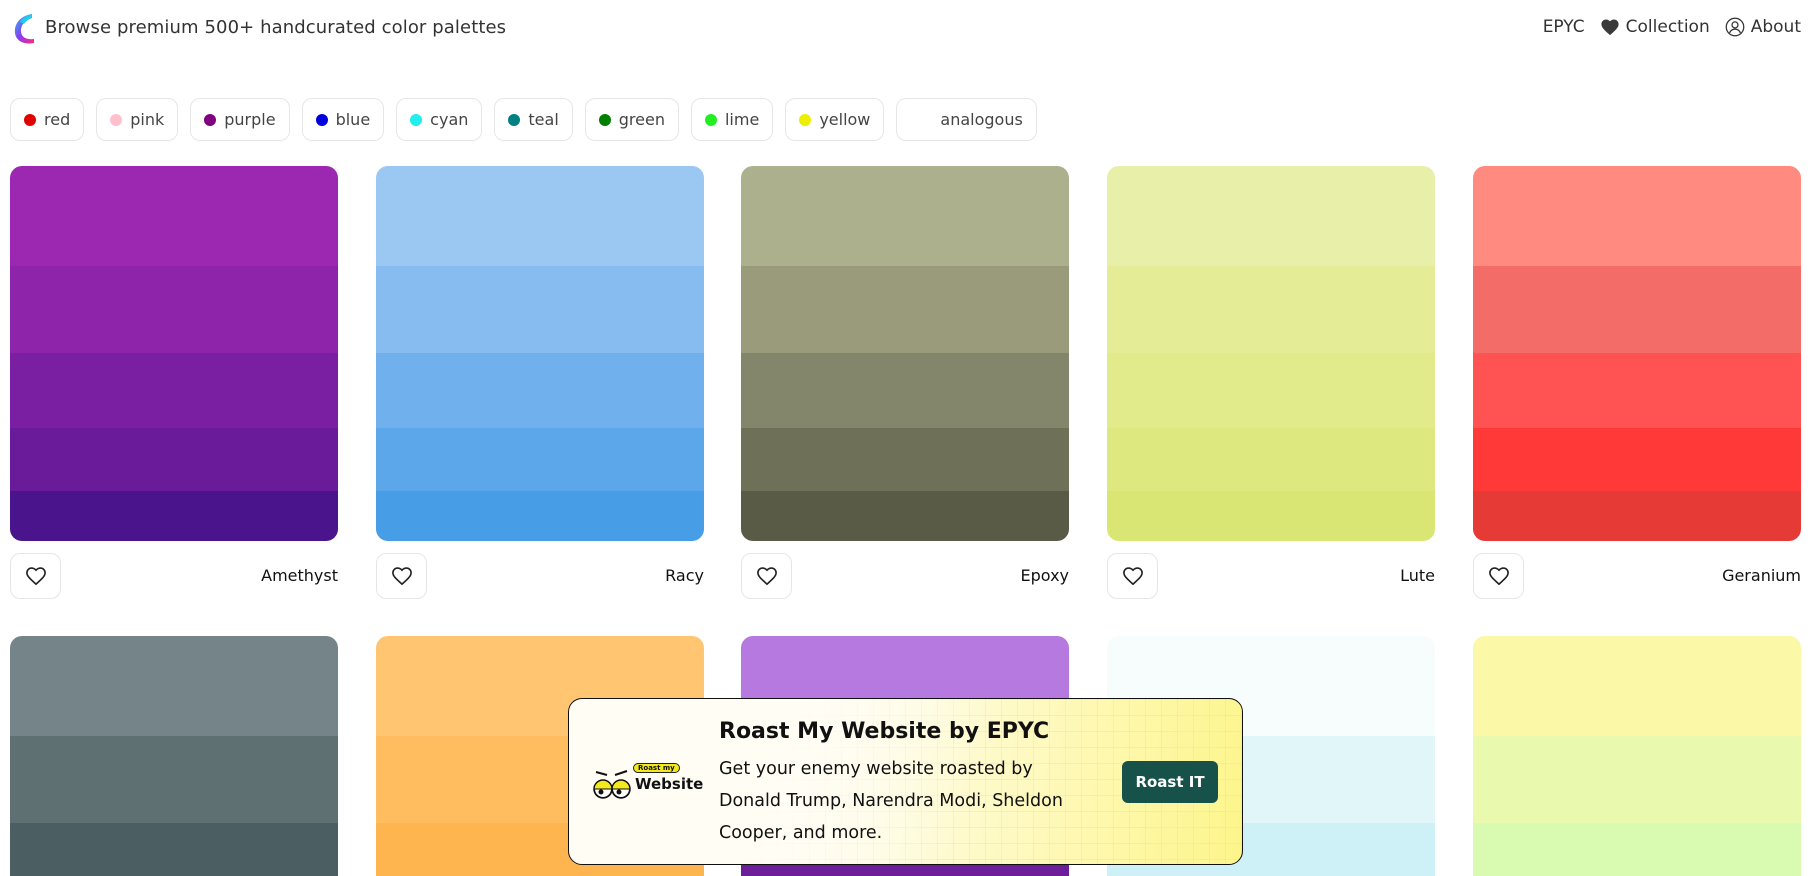  I want to click on roast-my-website-logo: Roast my Website, so click(648, 781).